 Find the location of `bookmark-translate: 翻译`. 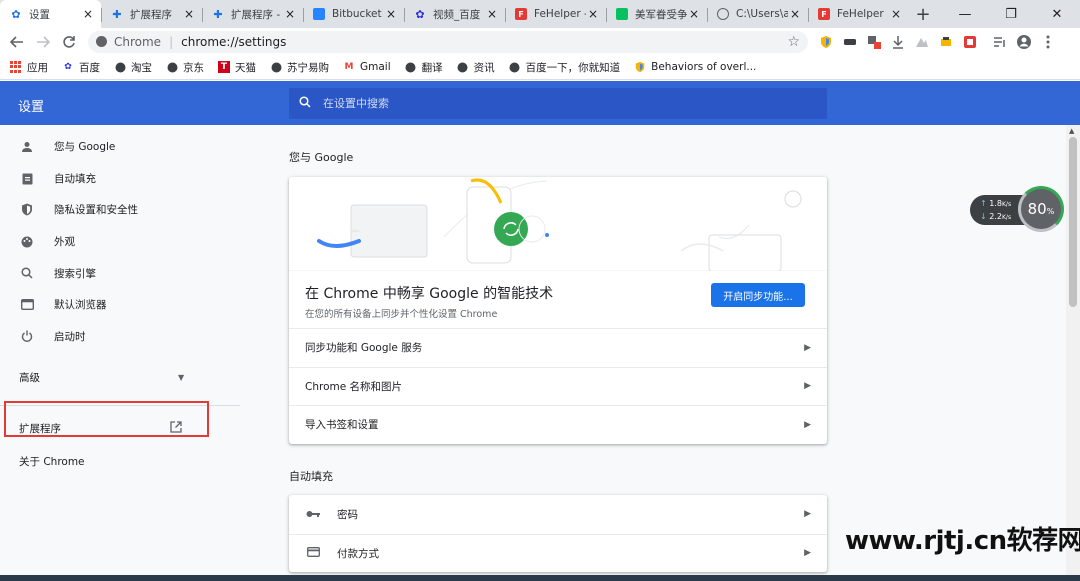

bookmark-translate: 翻译 is located at coordinates (424, 67).